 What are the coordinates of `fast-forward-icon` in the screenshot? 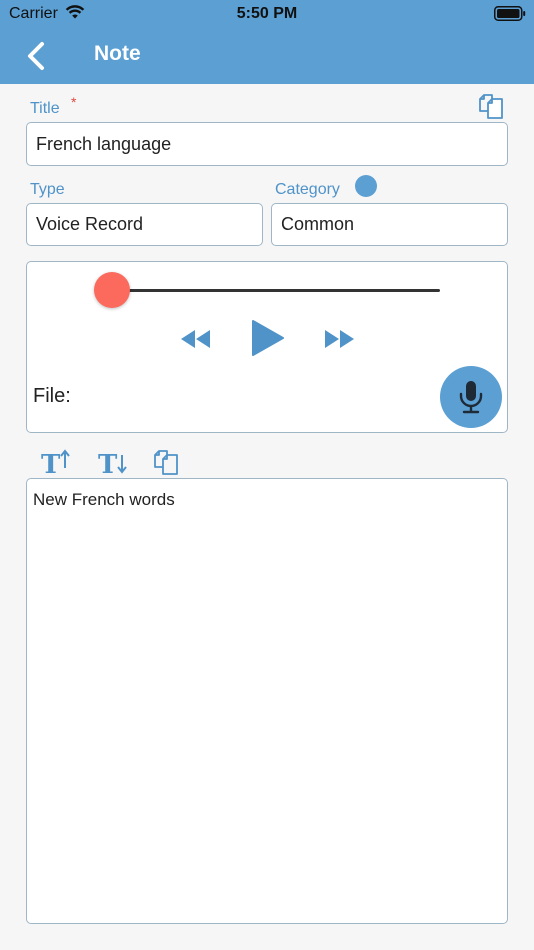 It's located at (340, 339).